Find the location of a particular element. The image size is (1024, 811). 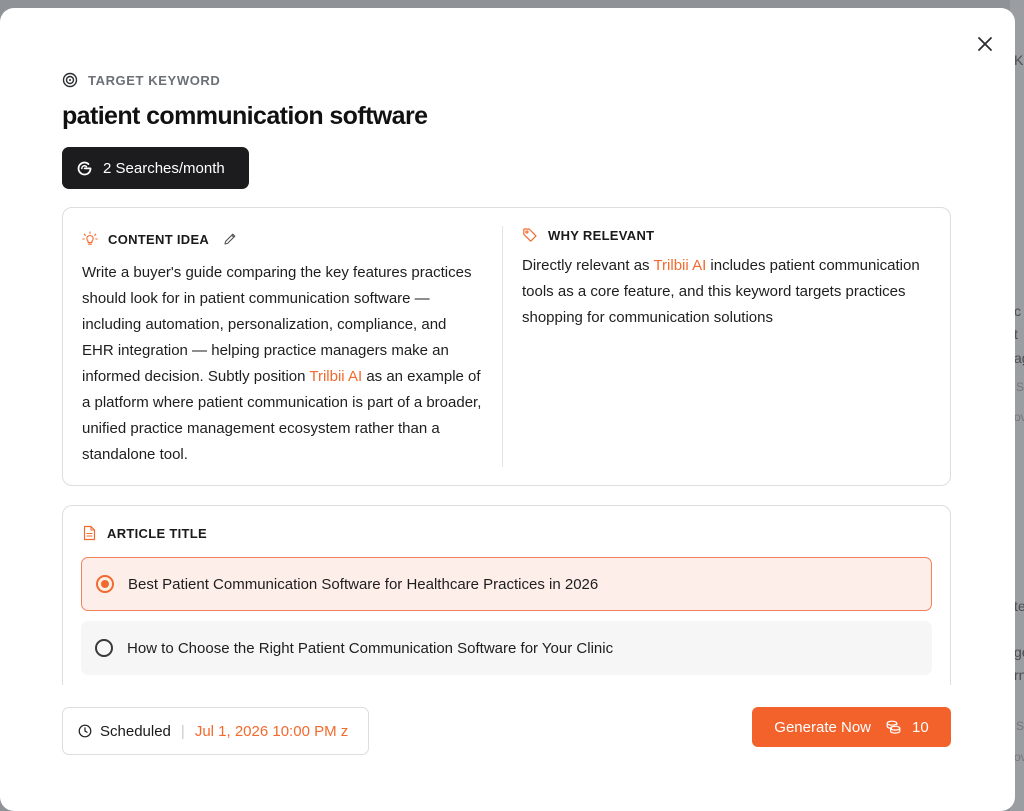

credits-coins-icon is located at coordinates (893, 727).